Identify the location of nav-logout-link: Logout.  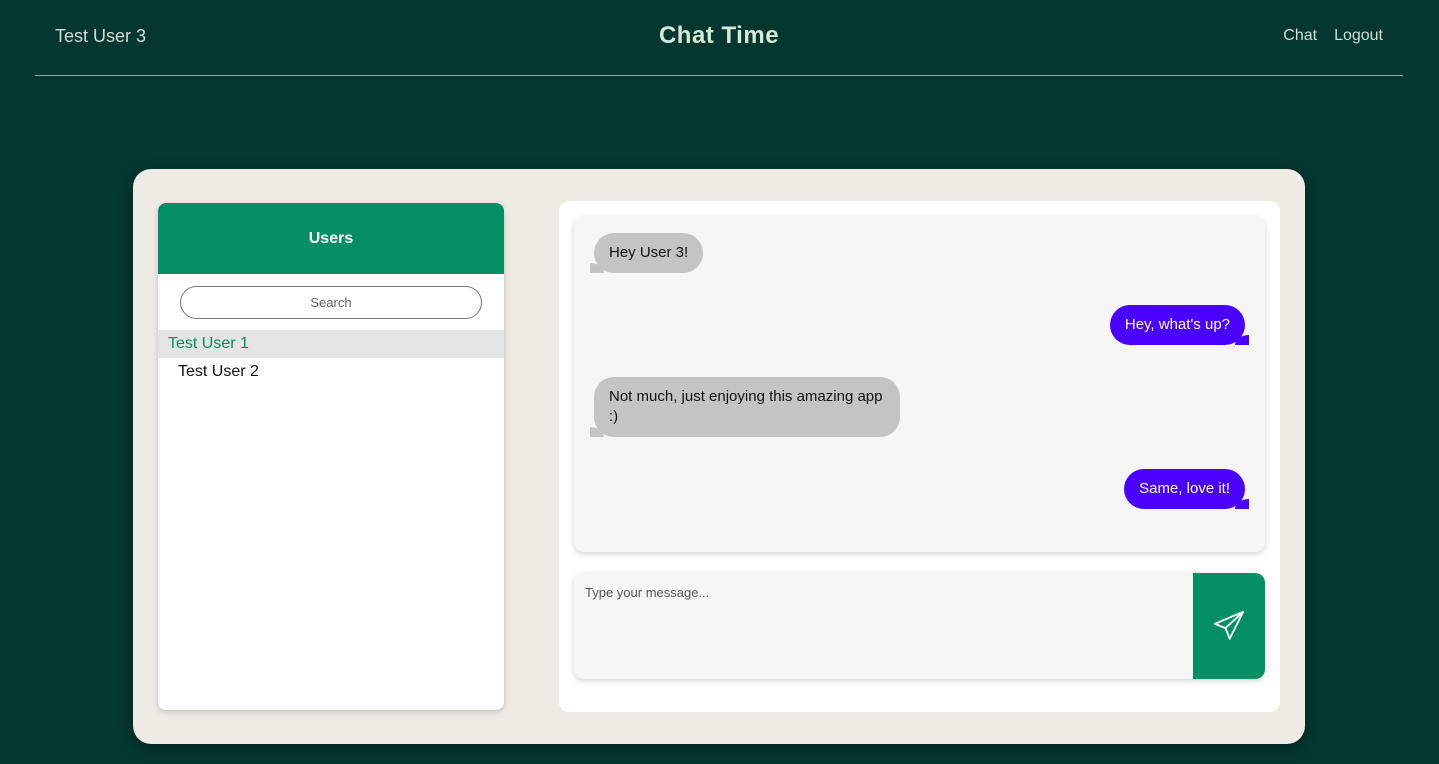
(1358, 36).